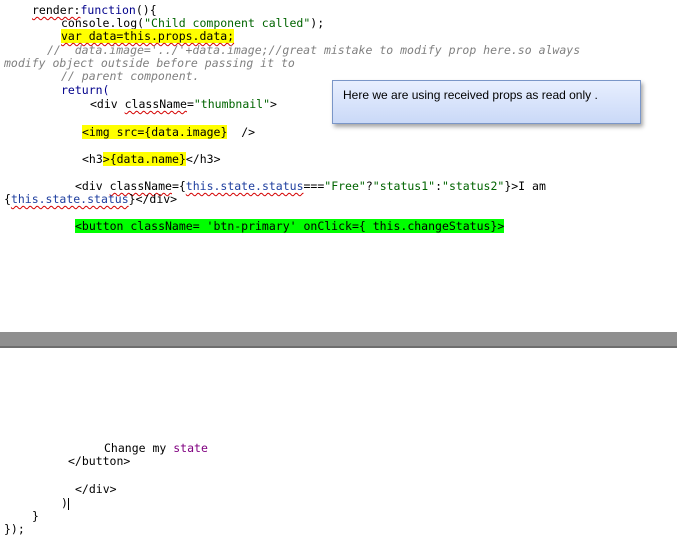  Describe the element at coordinates (91, 199) in the screenshot. I see `code-line-div-status-cont: {this.state.status}</div>` at that location.